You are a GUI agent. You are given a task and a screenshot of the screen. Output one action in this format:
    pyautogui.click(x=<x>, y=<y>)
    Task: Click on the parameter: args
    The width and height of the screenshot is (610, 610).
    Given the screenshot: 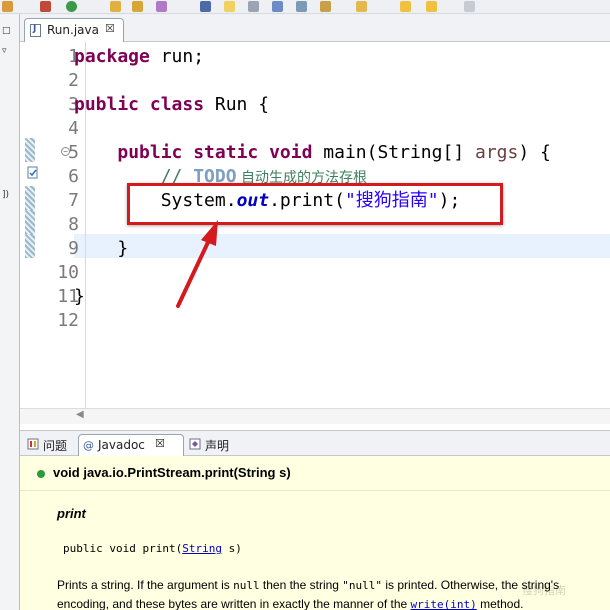 What is the action you would take?
    pyautogui.click(x=497, y=152)
    